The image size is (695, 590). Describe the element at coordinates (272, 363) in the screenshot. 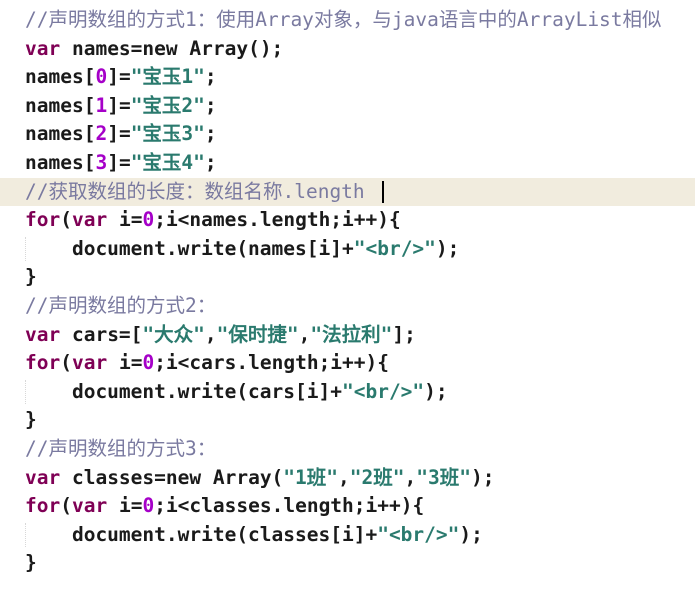

I see `code-token: ;i<cars.length;i++){` at that location.